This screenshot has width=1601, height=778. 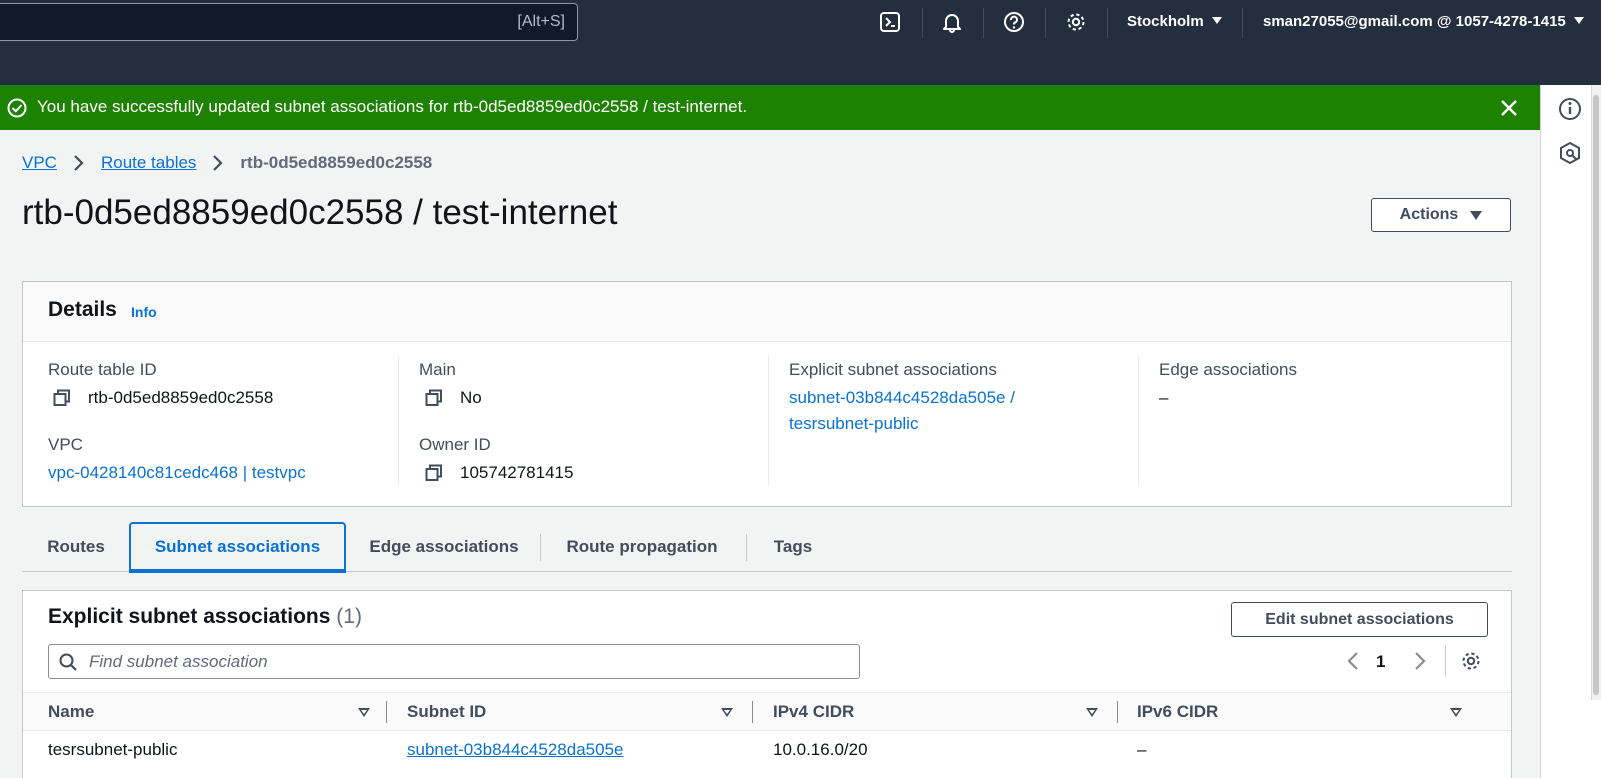 I want to click on global-search-input: [Alt+S], so click(x=289, y=22).